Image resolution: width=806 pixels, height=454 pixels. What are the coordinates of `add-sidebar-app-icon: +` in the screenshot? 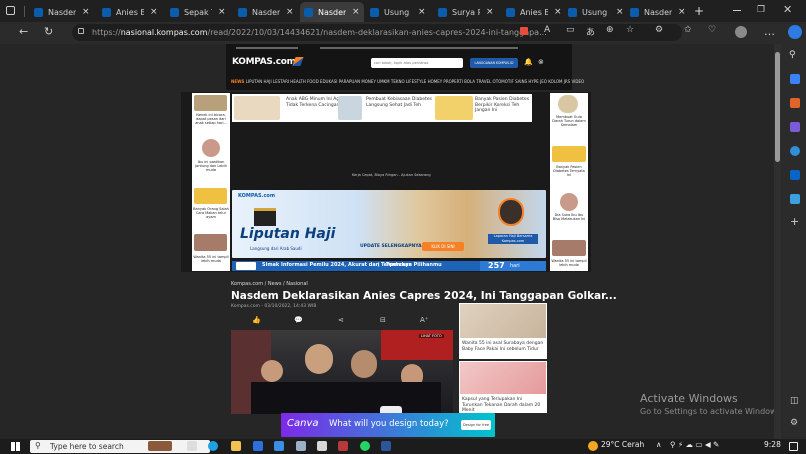 It's located at (794, 221).